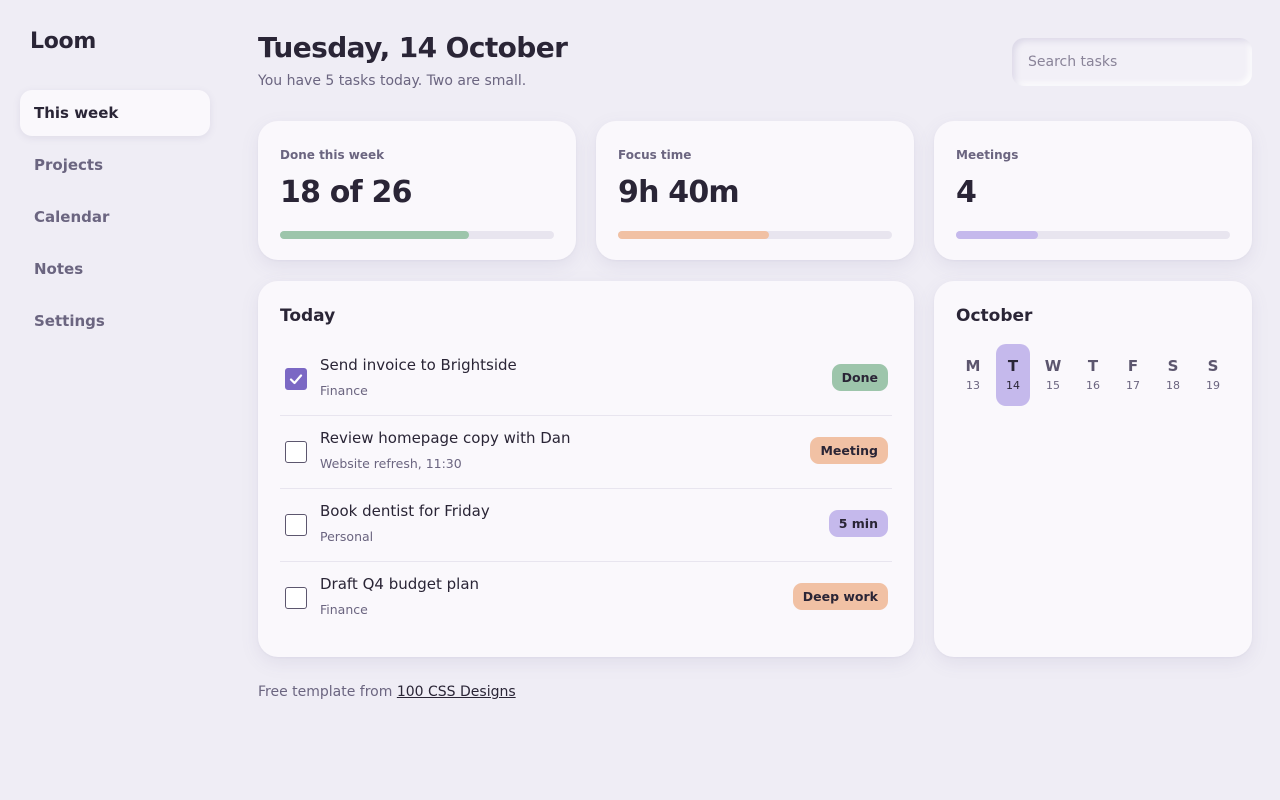  I want to click on day-number: 15, so click(1053, 385).